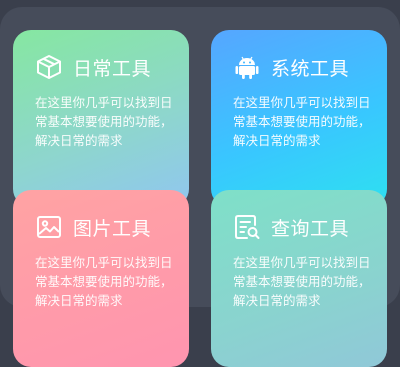 The image size is (400, 367). I want to click on cube-icon, so click(49, 67).